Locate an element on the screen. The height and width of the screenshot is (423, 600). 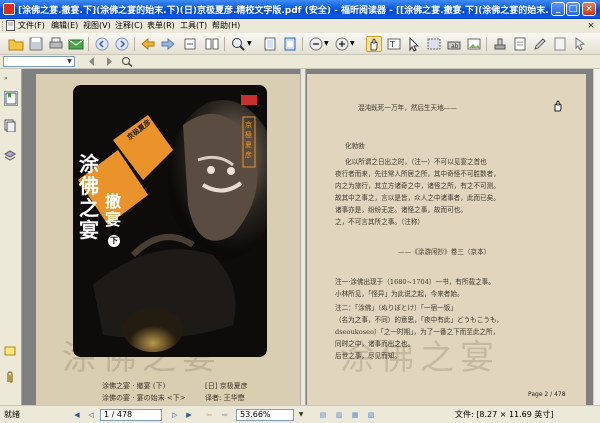
page-thumbnails-icon is located at coordinates (11, 126).